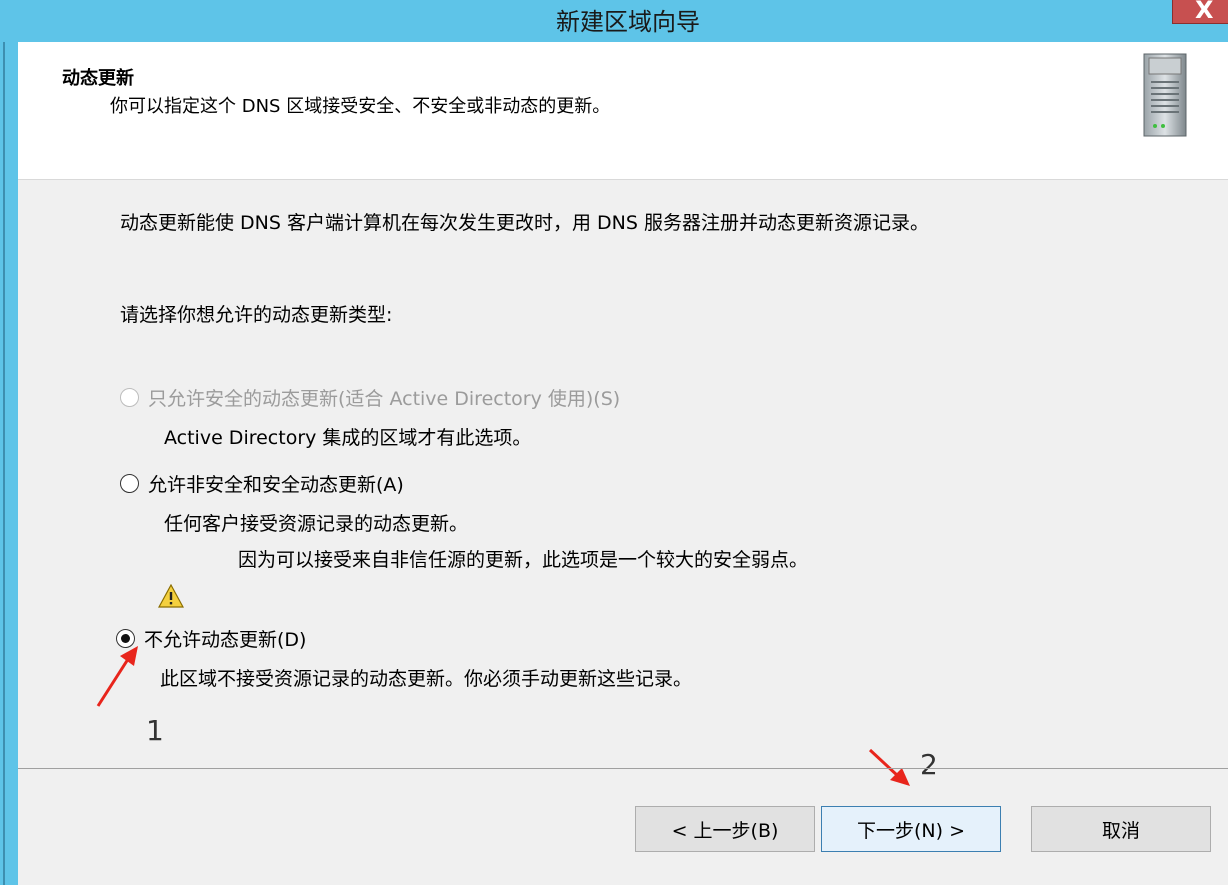  I want to click on option-no-dynamic-updates-note: 此区域不接受资源记录的动态更新。你必须手动更新这些记录。, so click(426, 679).